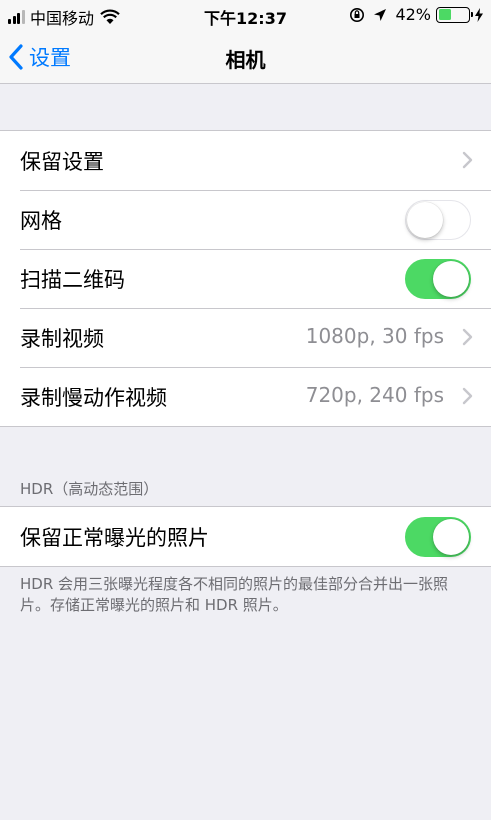 This screenshot has width=491, height=820. Describe the element at coordinates (245, 337) in the screenshot. I see `row-record-video: 录制视频 1080p, 30 fps` at that location.